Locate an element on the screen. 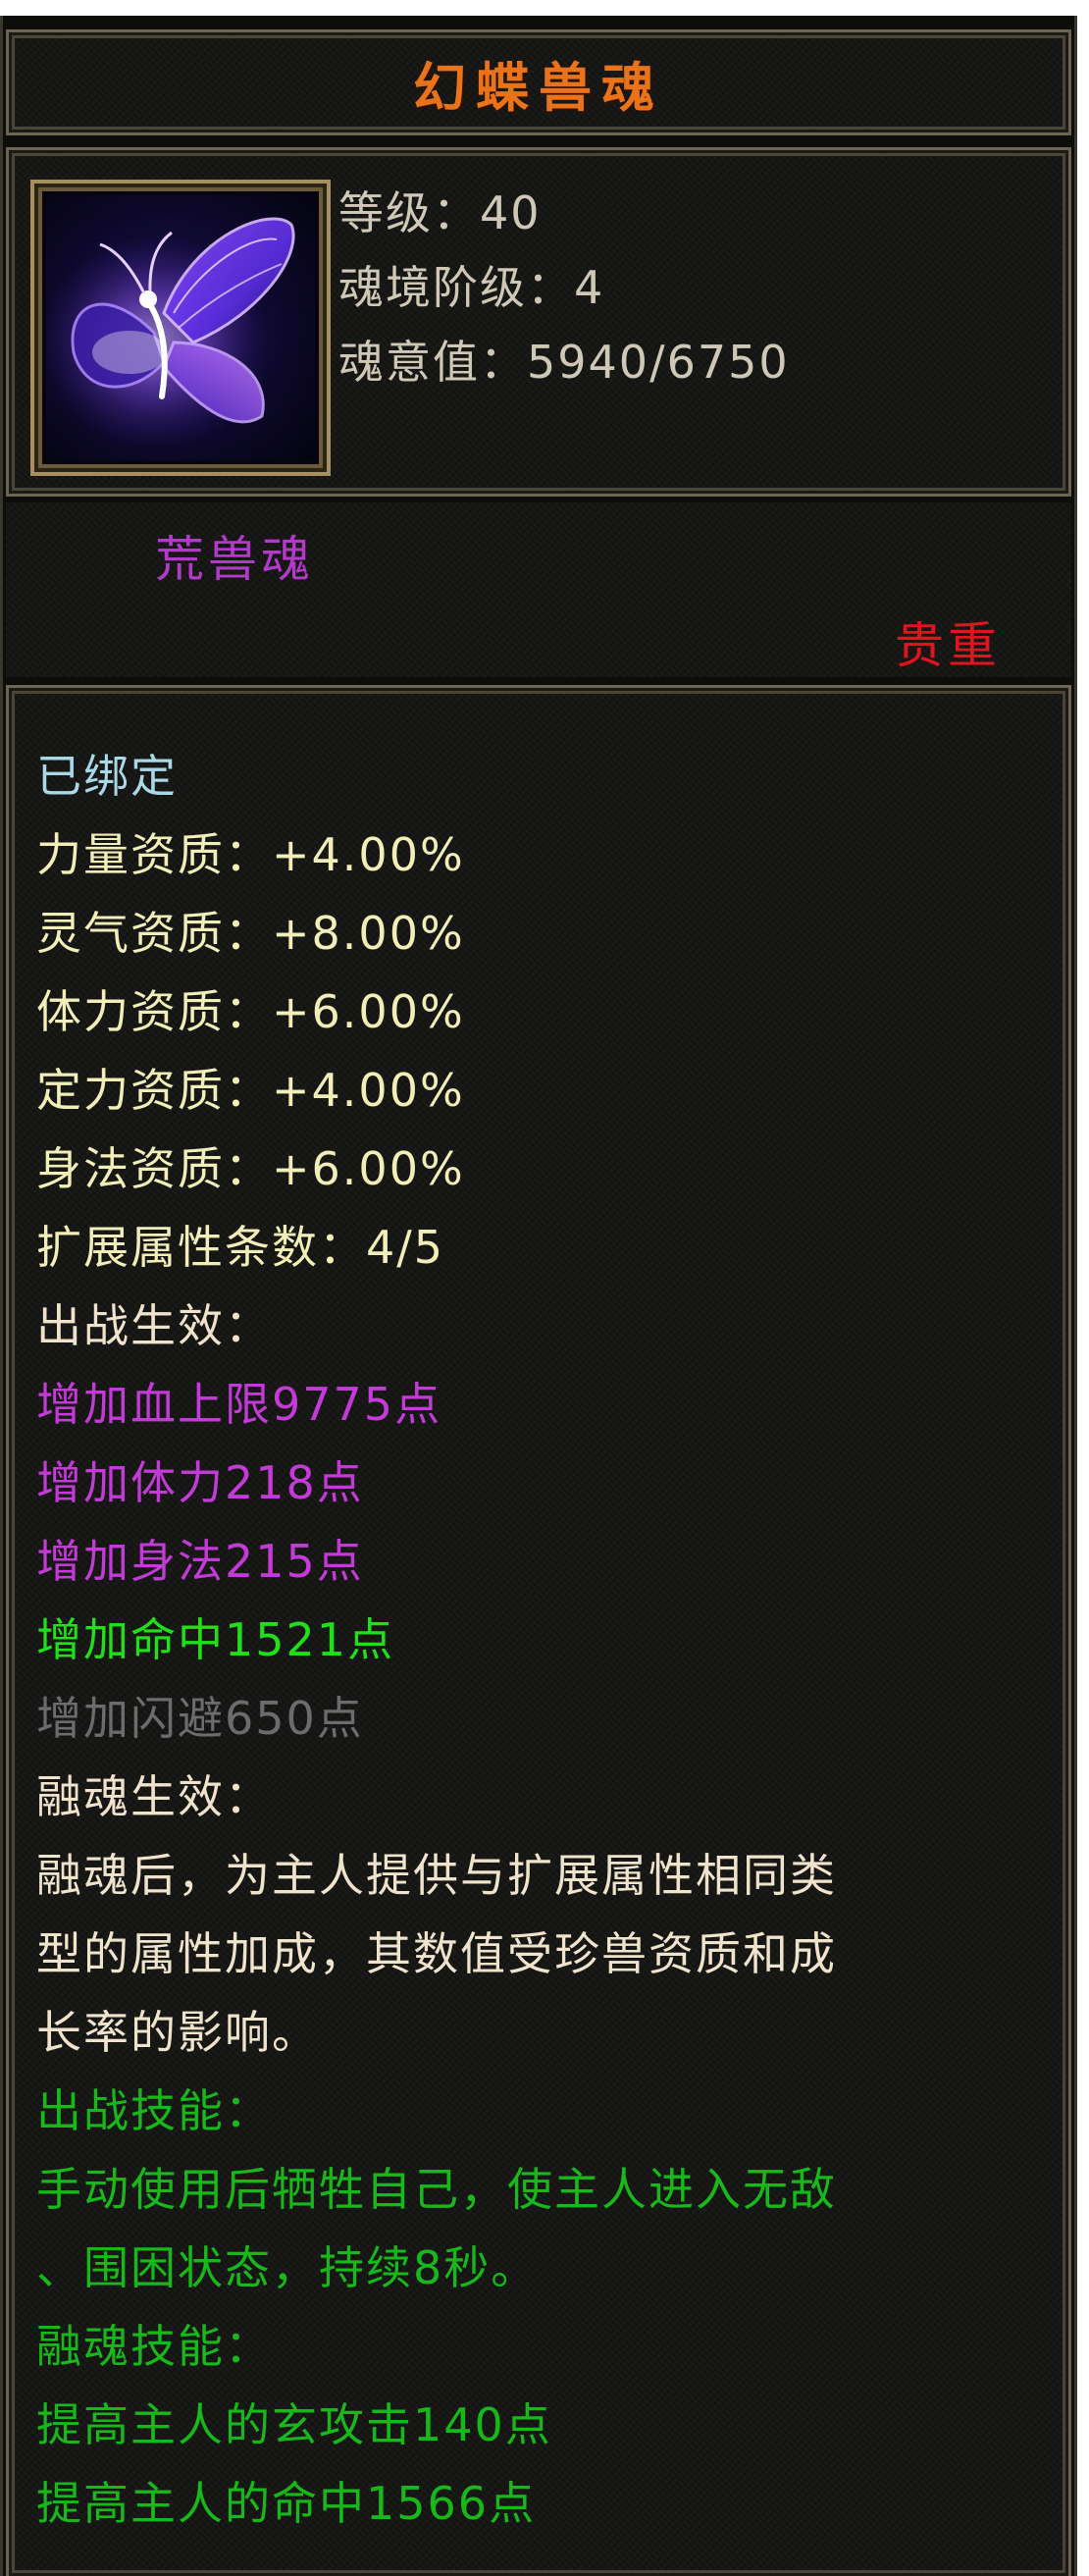 Image resolution: width=1089 pixels, height=2576 pixels. stat-line: 力量资质：+4.00% is located at coordinates (251, 854).